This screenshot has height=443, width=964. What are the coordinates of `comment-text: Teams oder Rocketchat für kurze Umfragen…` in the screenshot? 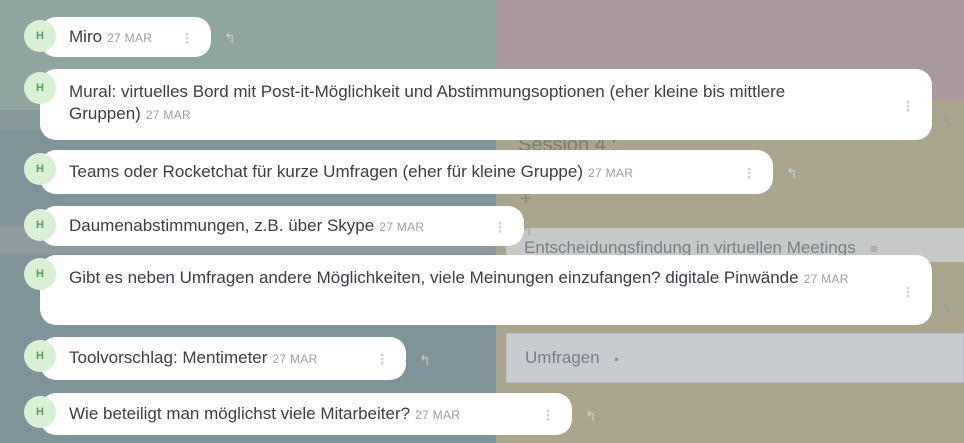 It's located at (326, 171).